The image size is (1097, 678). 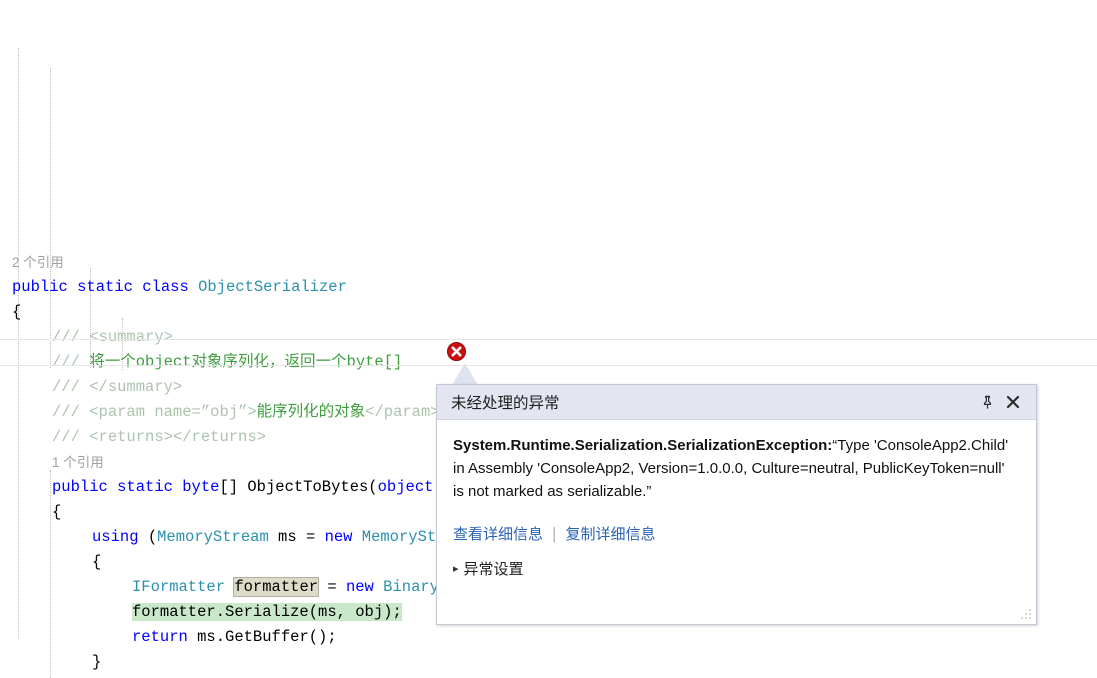 I want to click on error-circle-x-icon, so click(x=456, y=351).